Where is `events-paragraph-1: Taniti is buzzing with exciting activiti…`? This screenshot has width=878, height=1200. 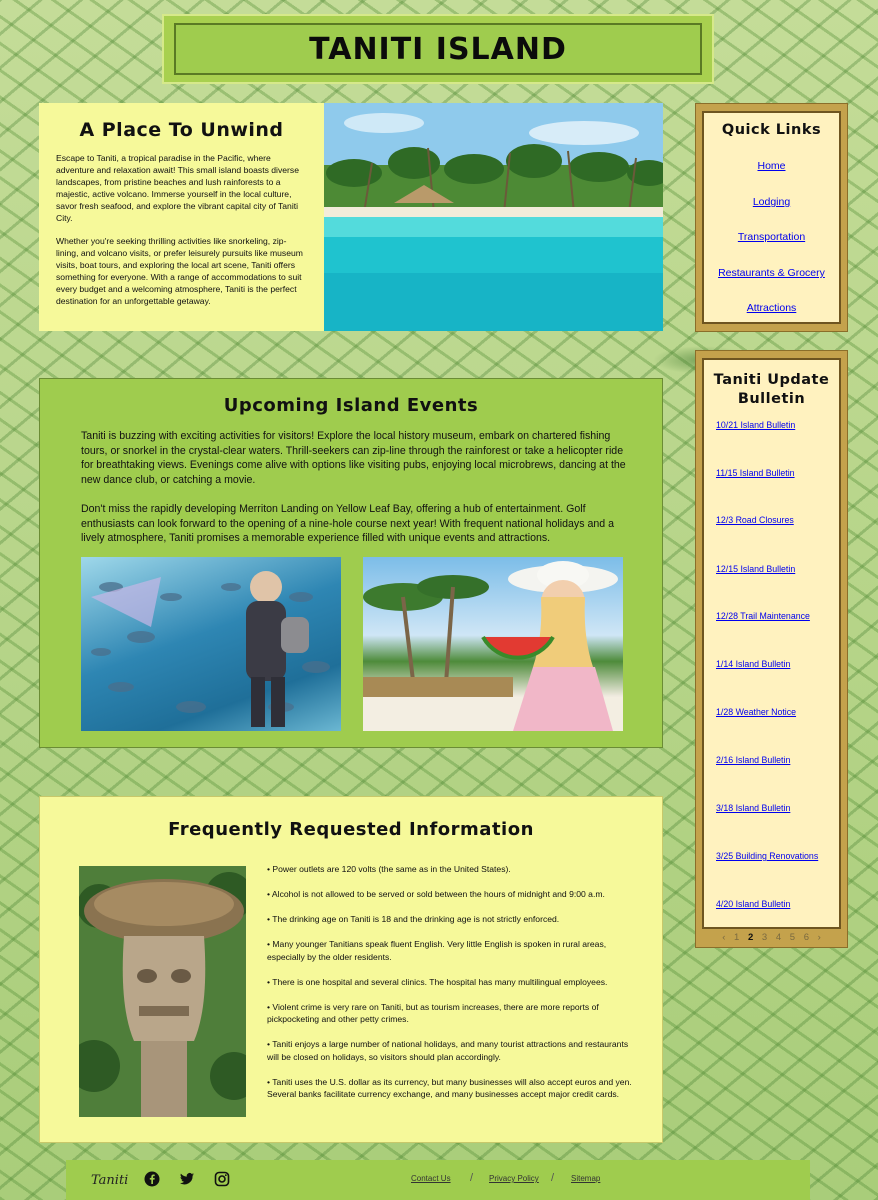
events-paragraph-1: Taniti is buzzing with exciting activiti… is located at coordinates (353, 458).